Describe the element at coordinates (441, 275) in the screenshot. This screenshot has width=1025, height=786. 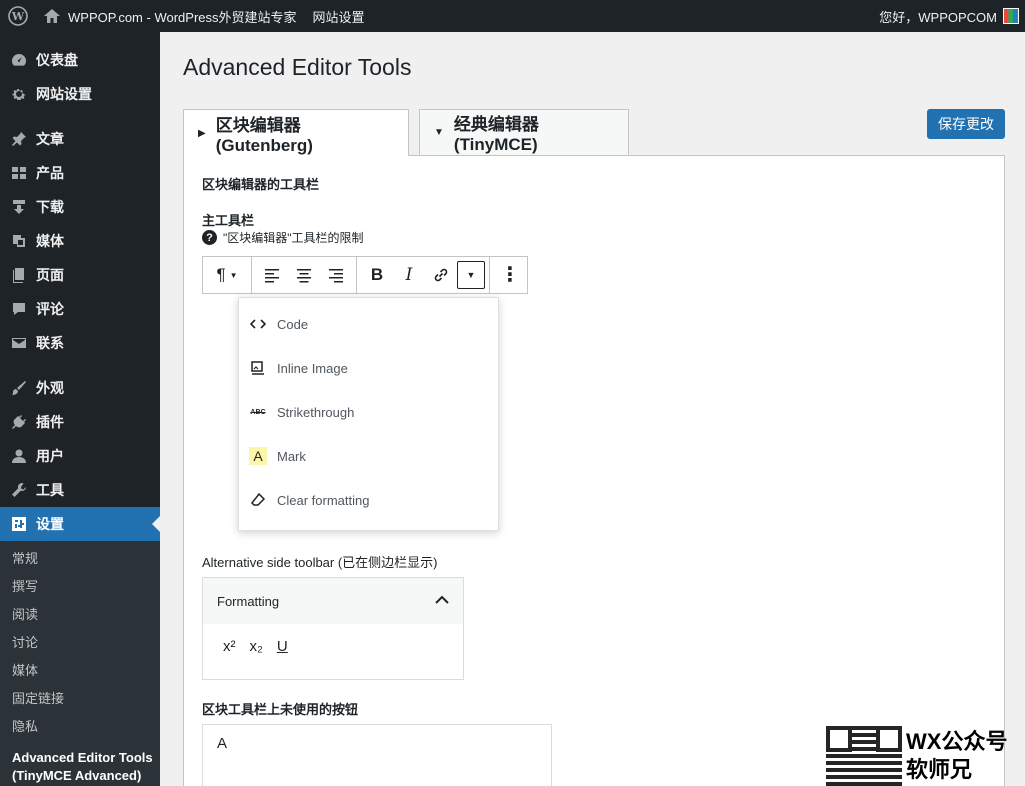
I see `link-icon` at that location.